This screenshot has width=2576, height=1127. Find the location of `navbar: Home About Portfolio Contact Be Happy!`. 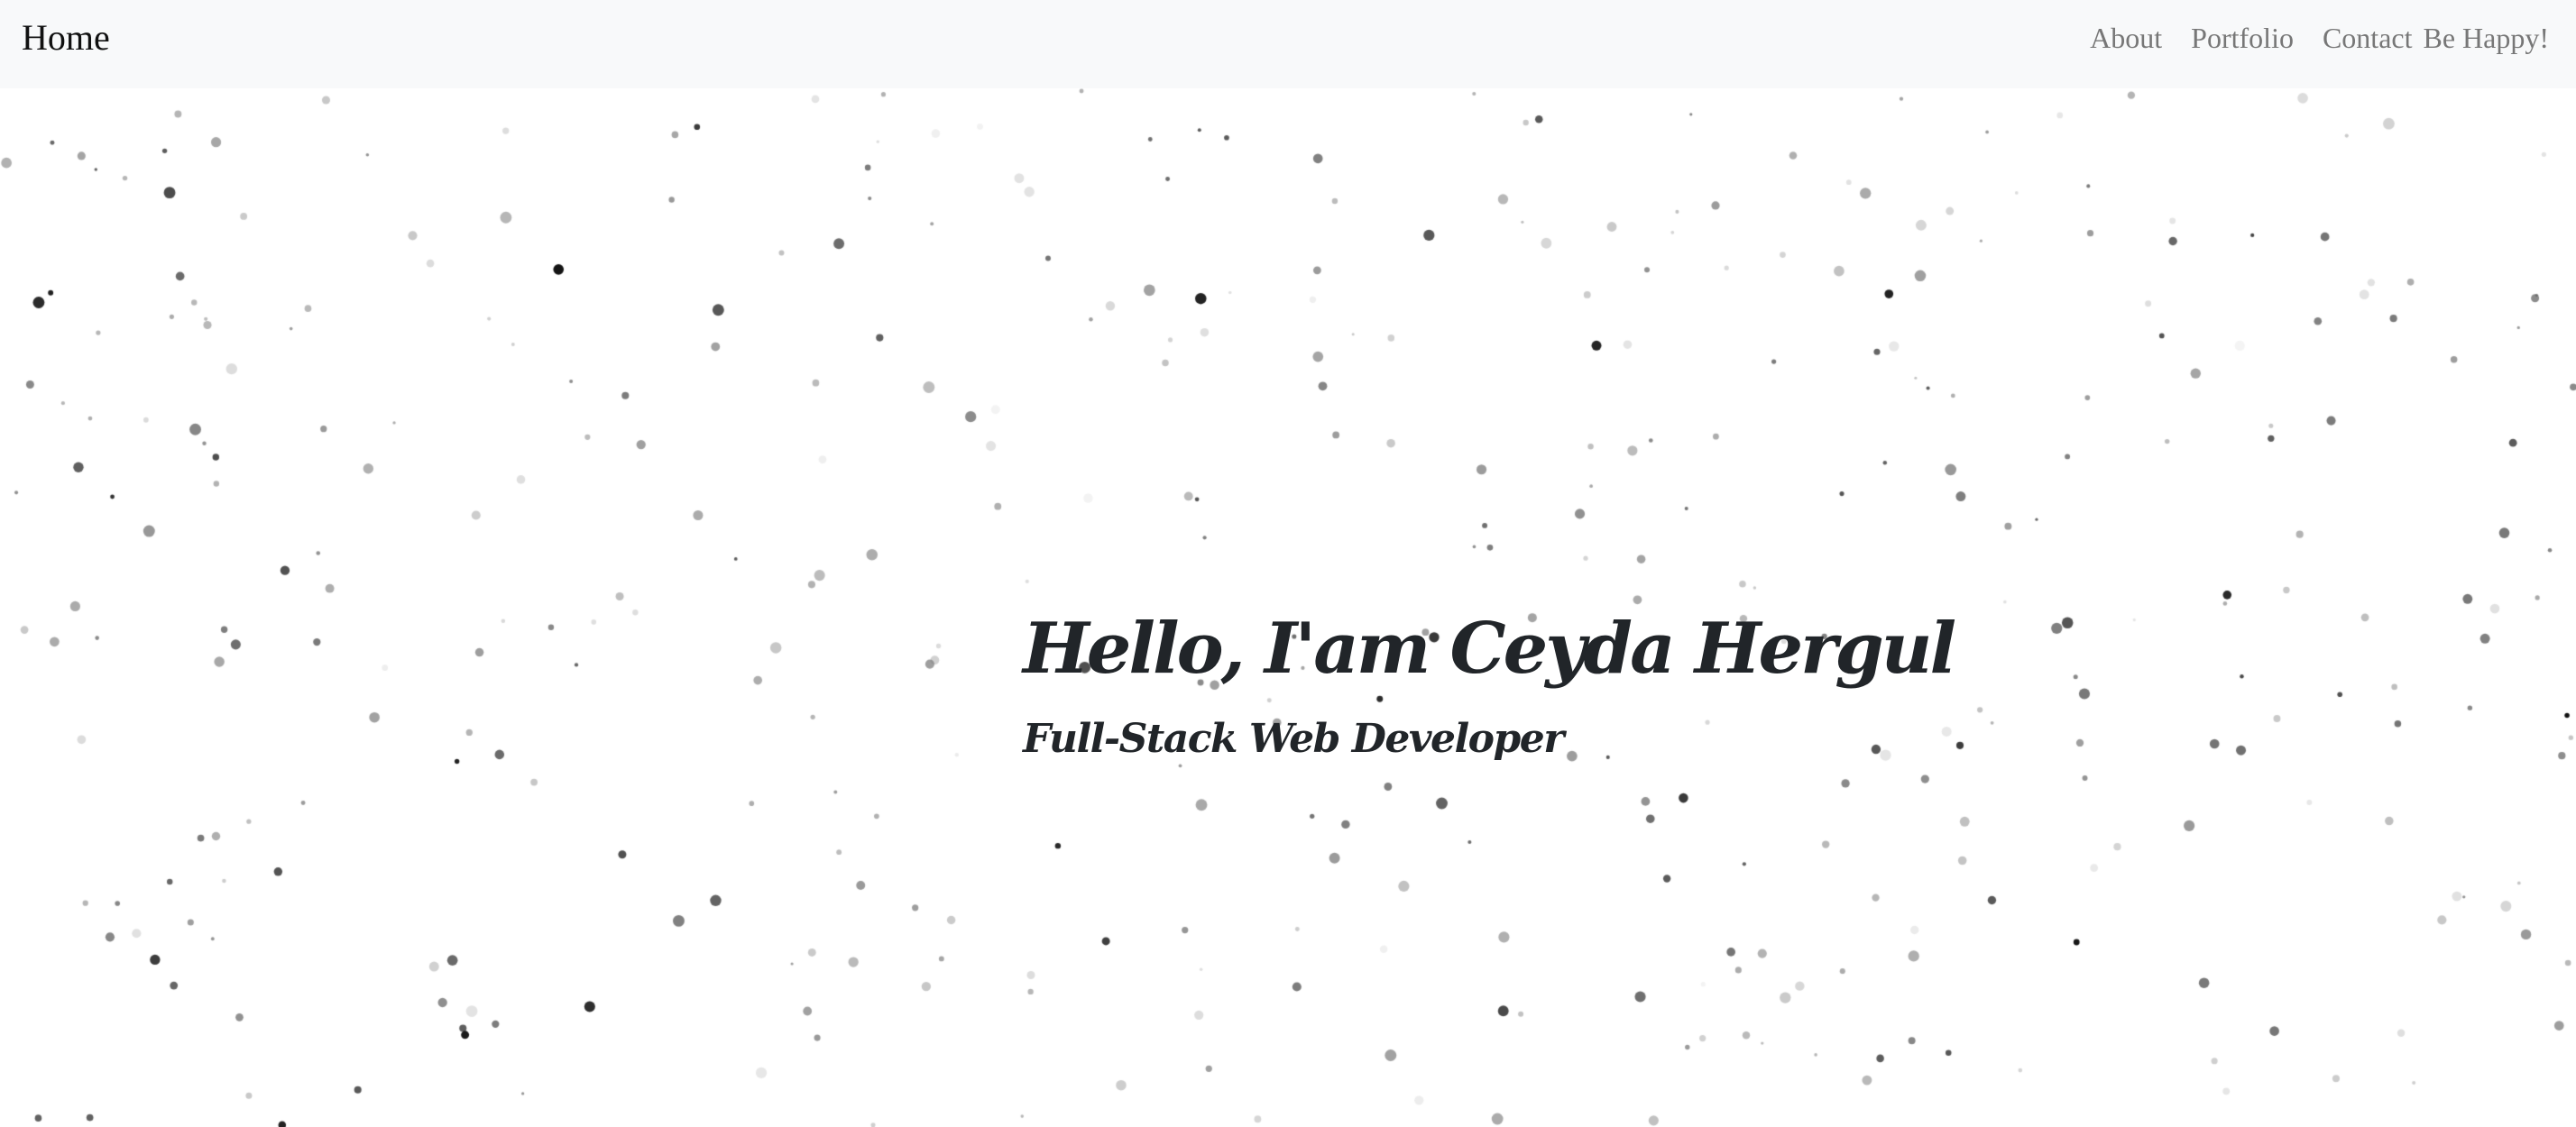

navbar: Home About Portfolio Contact Be Happy! is located at coordinates (1288, 44).